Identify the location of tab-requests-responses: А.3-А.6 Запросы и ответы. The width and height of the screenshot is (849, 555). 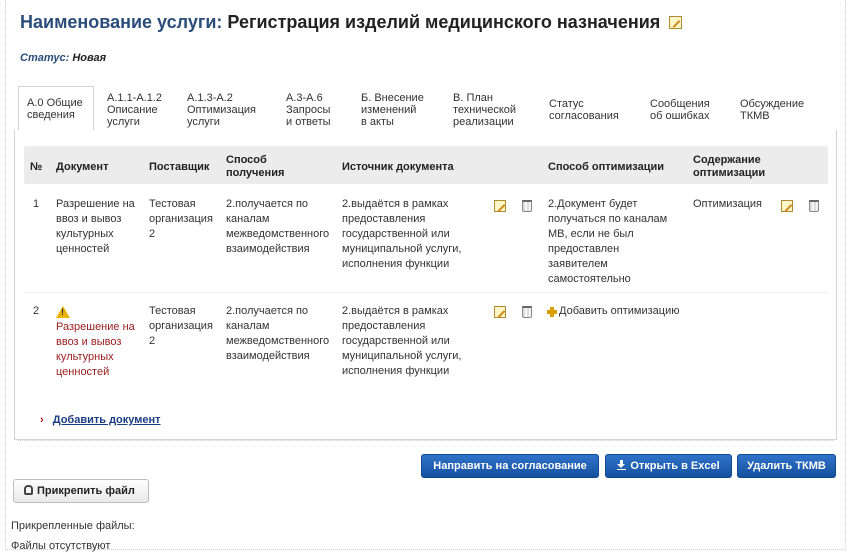
(308, 110).